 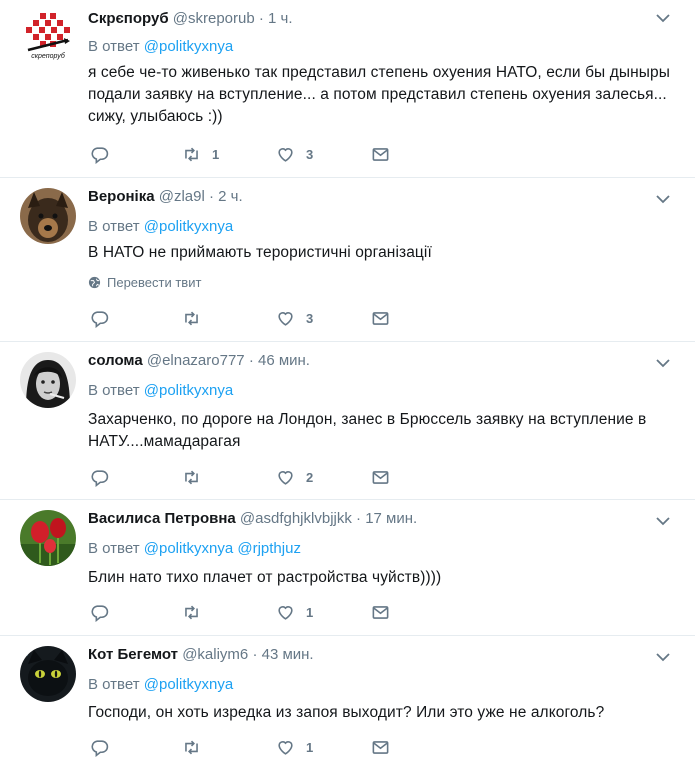 I want to click on user-handle: @zla9l, so click(x=182, y=196).